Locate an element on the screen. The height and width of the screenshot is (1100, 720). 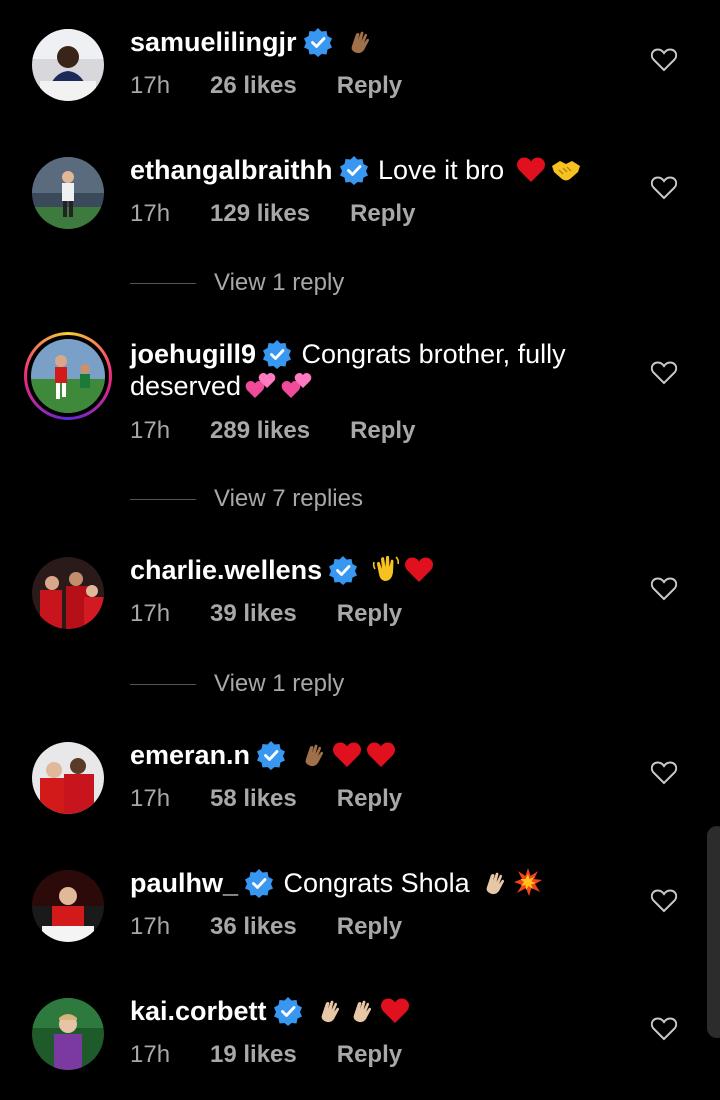
comment-meta: 17h 289 likes Reply is located at coordinates (272, 431).